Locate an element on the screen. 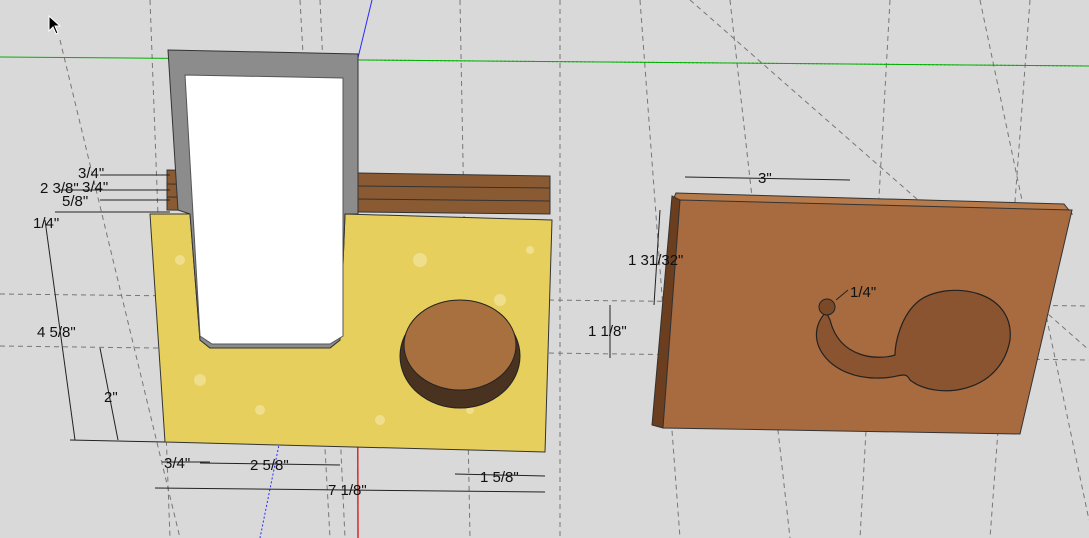  insert-white-face is located at coordinates (264, 209).